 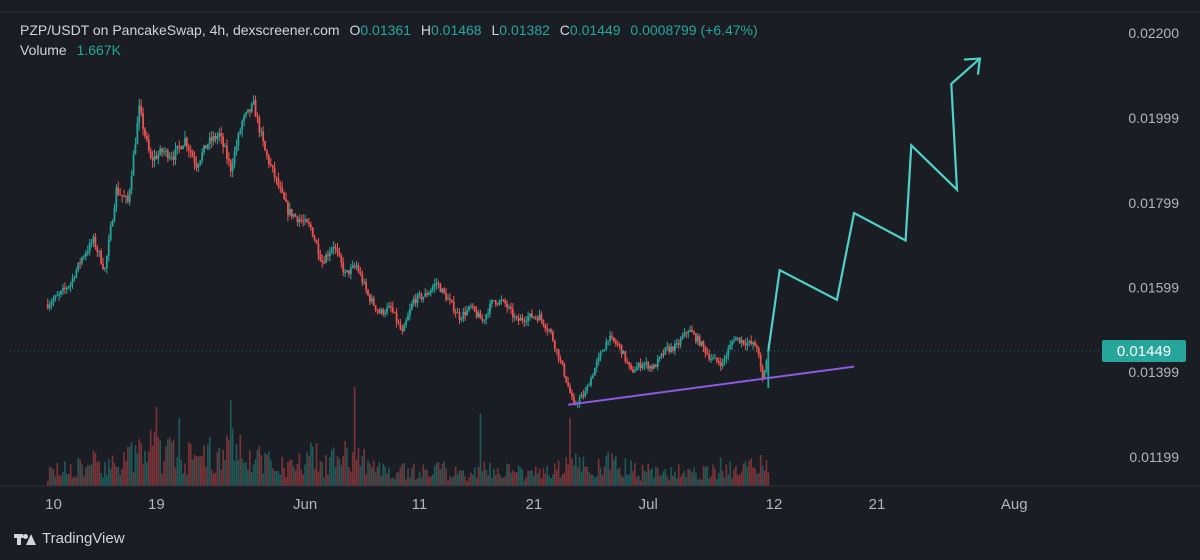 I want to click on volume-value: 1.667K, so click(x=98, y=50).